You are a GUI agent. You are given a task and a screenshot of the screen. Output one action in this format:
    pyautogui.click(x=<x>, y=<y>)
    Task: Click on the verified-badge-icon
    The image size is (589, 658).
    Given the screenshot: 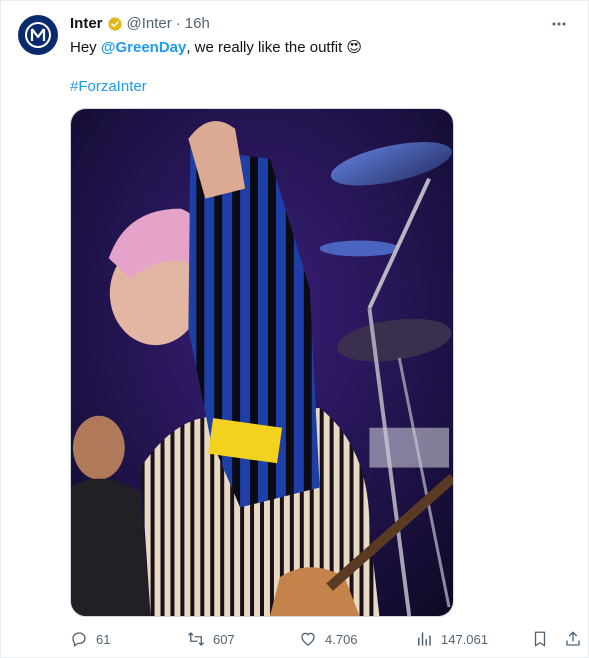 What is the action you would take?
    pyautogui.click(x=115, y=24)
    